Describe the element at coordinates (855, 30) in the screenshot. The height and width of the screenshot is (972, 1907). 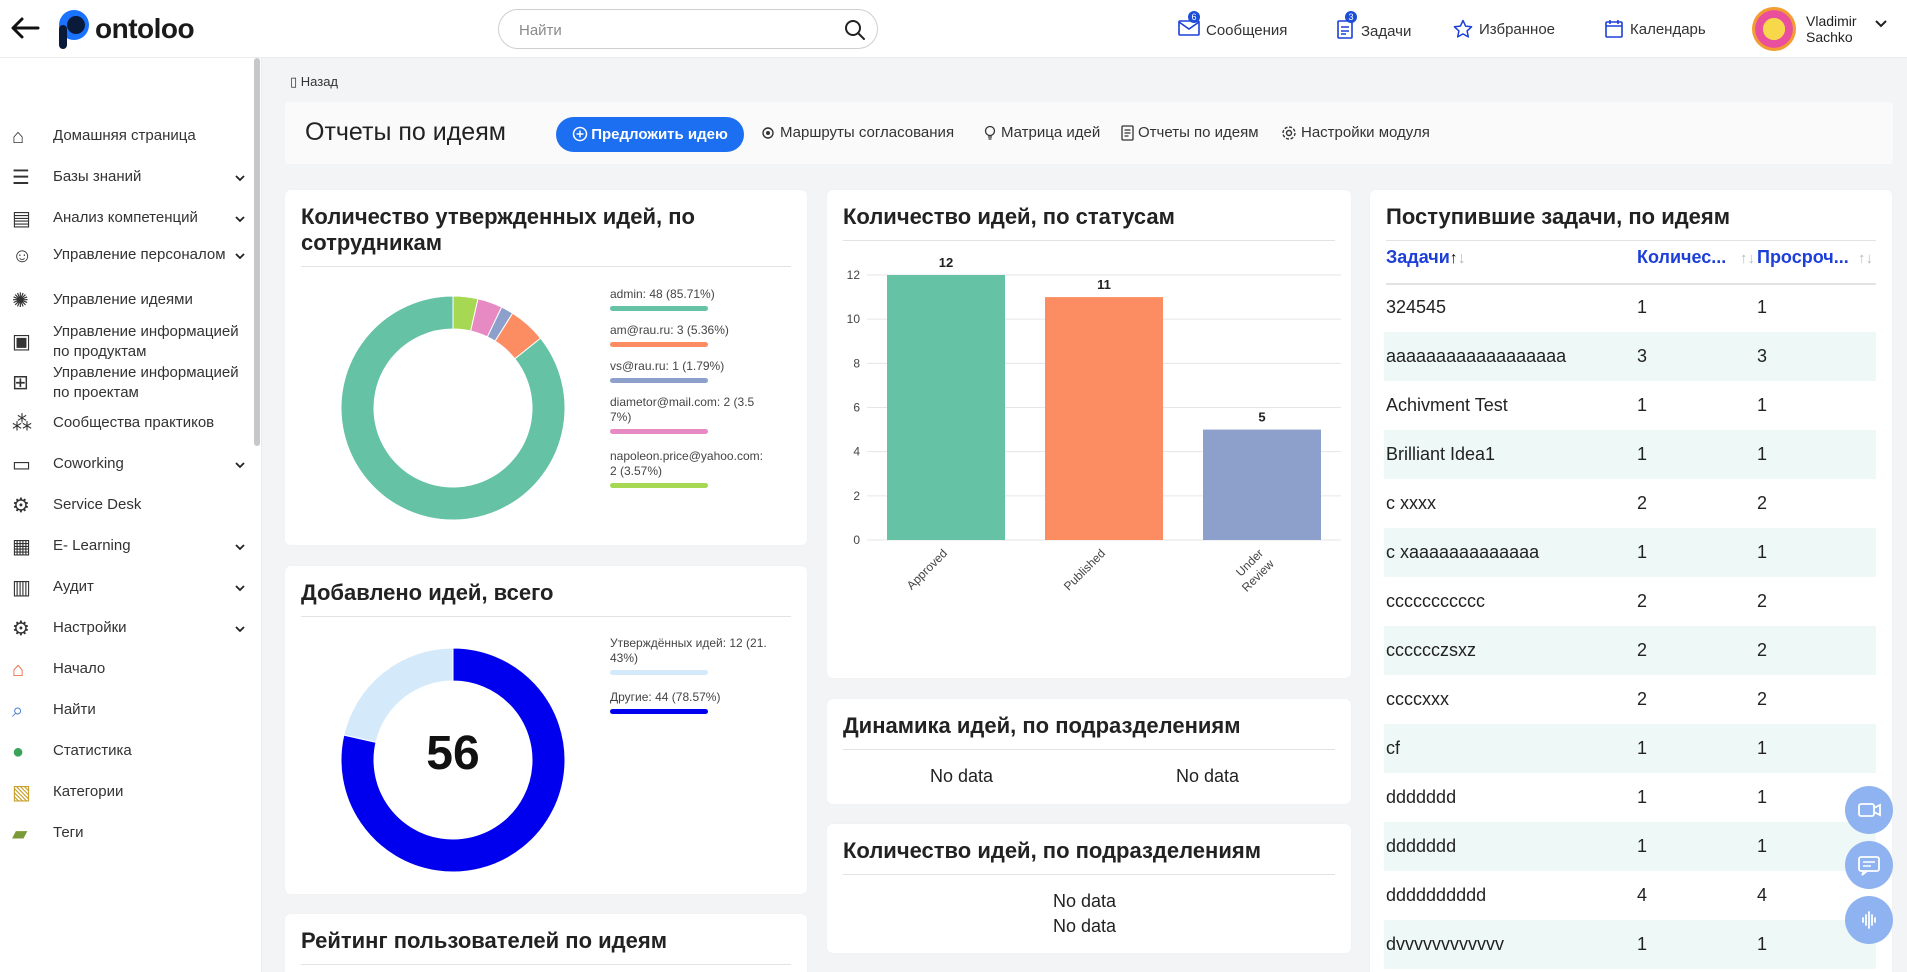
I see `search-icon` at that location.